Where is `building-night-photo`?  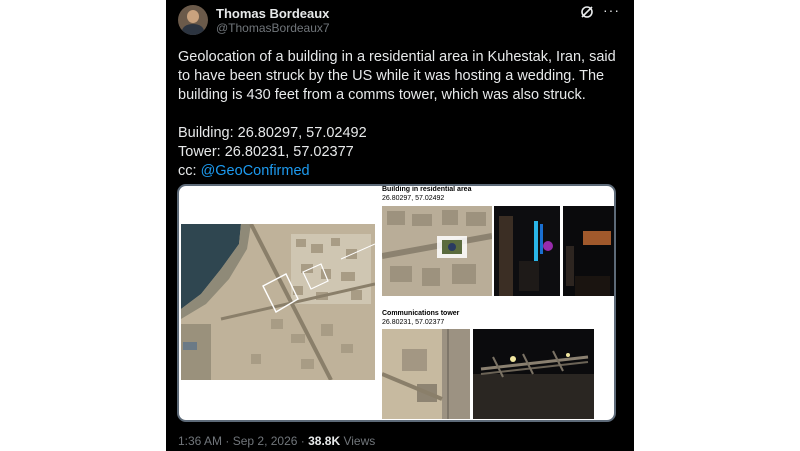
building-night-photo is located at coordinates (527, 251).